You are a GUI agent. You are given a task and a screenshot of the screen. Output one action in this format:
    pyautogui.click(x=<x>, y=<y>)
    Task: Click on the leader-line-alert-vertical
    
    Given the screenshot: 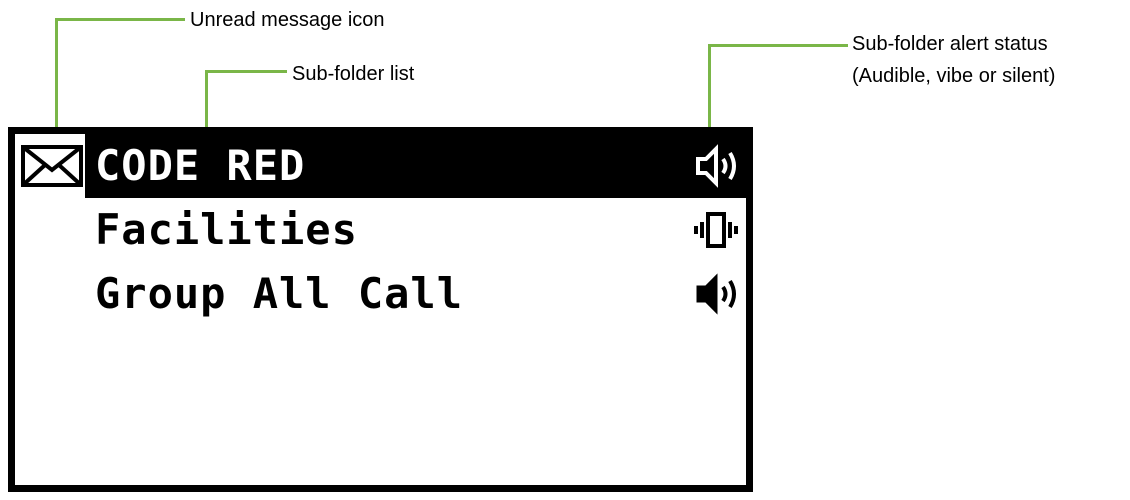 What is the action you would take?
    pyautogui.click(x=709, y=88)
    